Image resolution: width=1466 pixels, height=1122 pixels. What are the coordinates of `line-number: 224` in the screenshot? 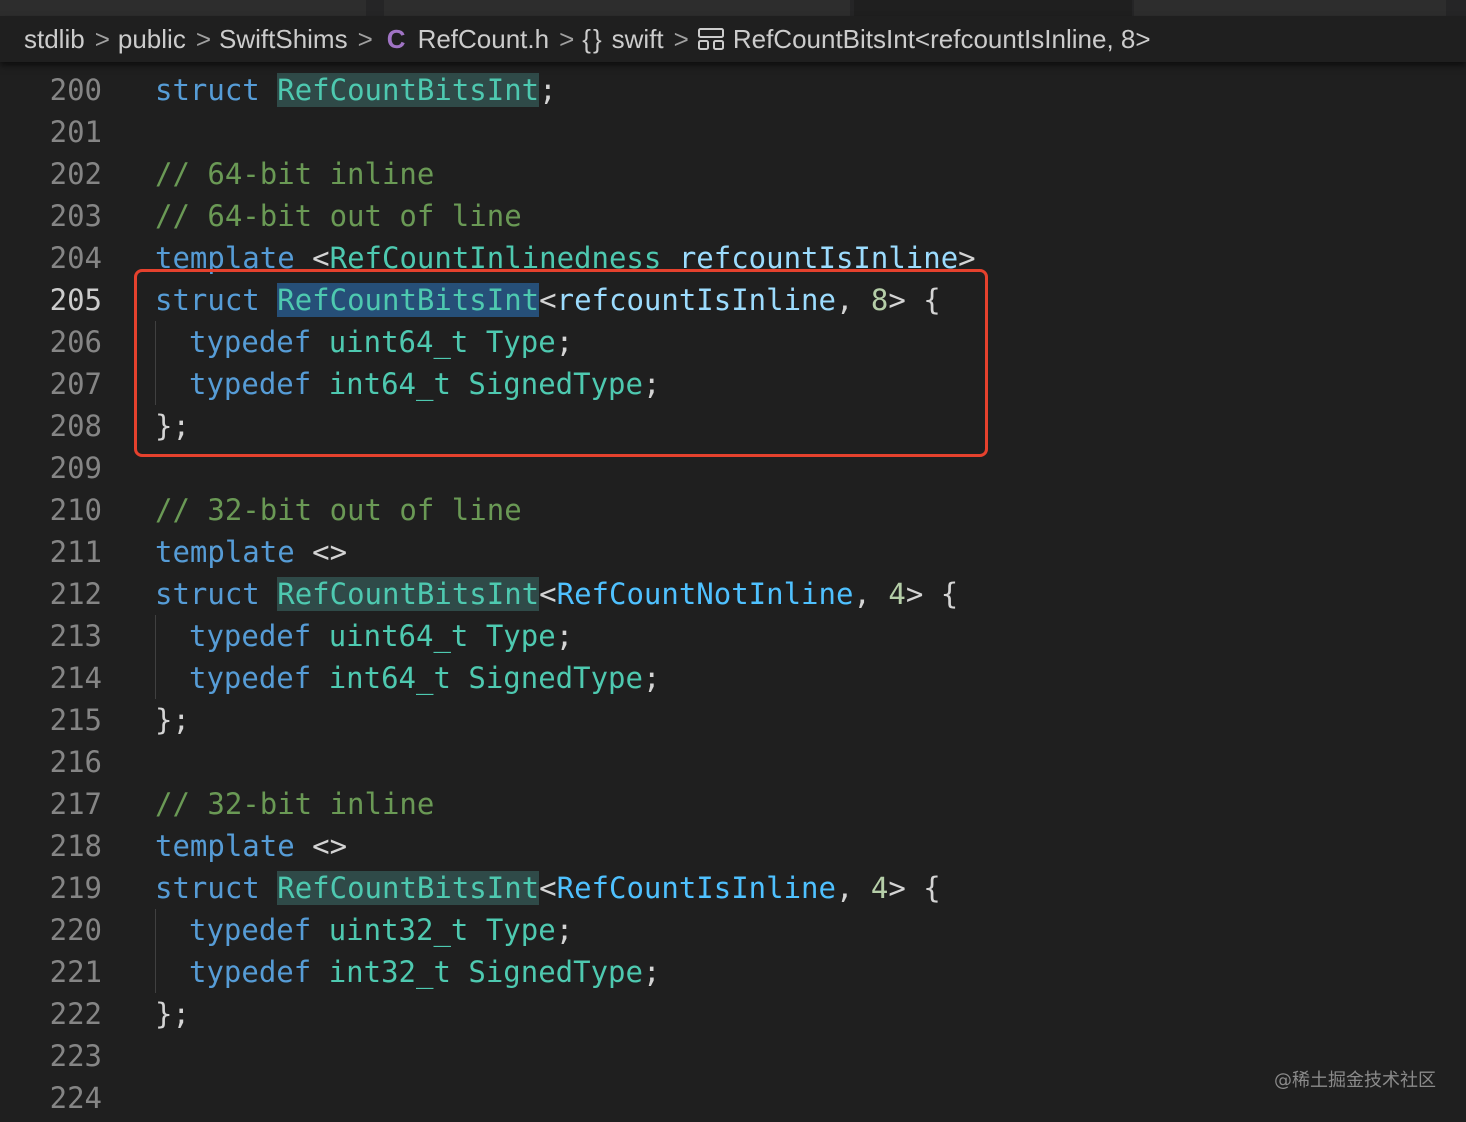 It's located at (51, 1098).